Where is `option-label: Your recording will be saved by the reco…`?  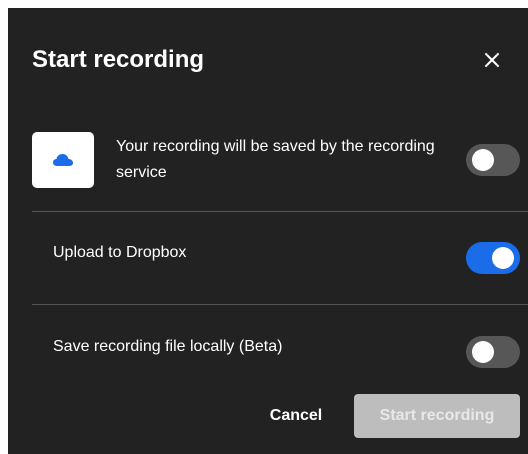
option-label: Your recording will be saved by the reco… is located at coordinates (275, 159).